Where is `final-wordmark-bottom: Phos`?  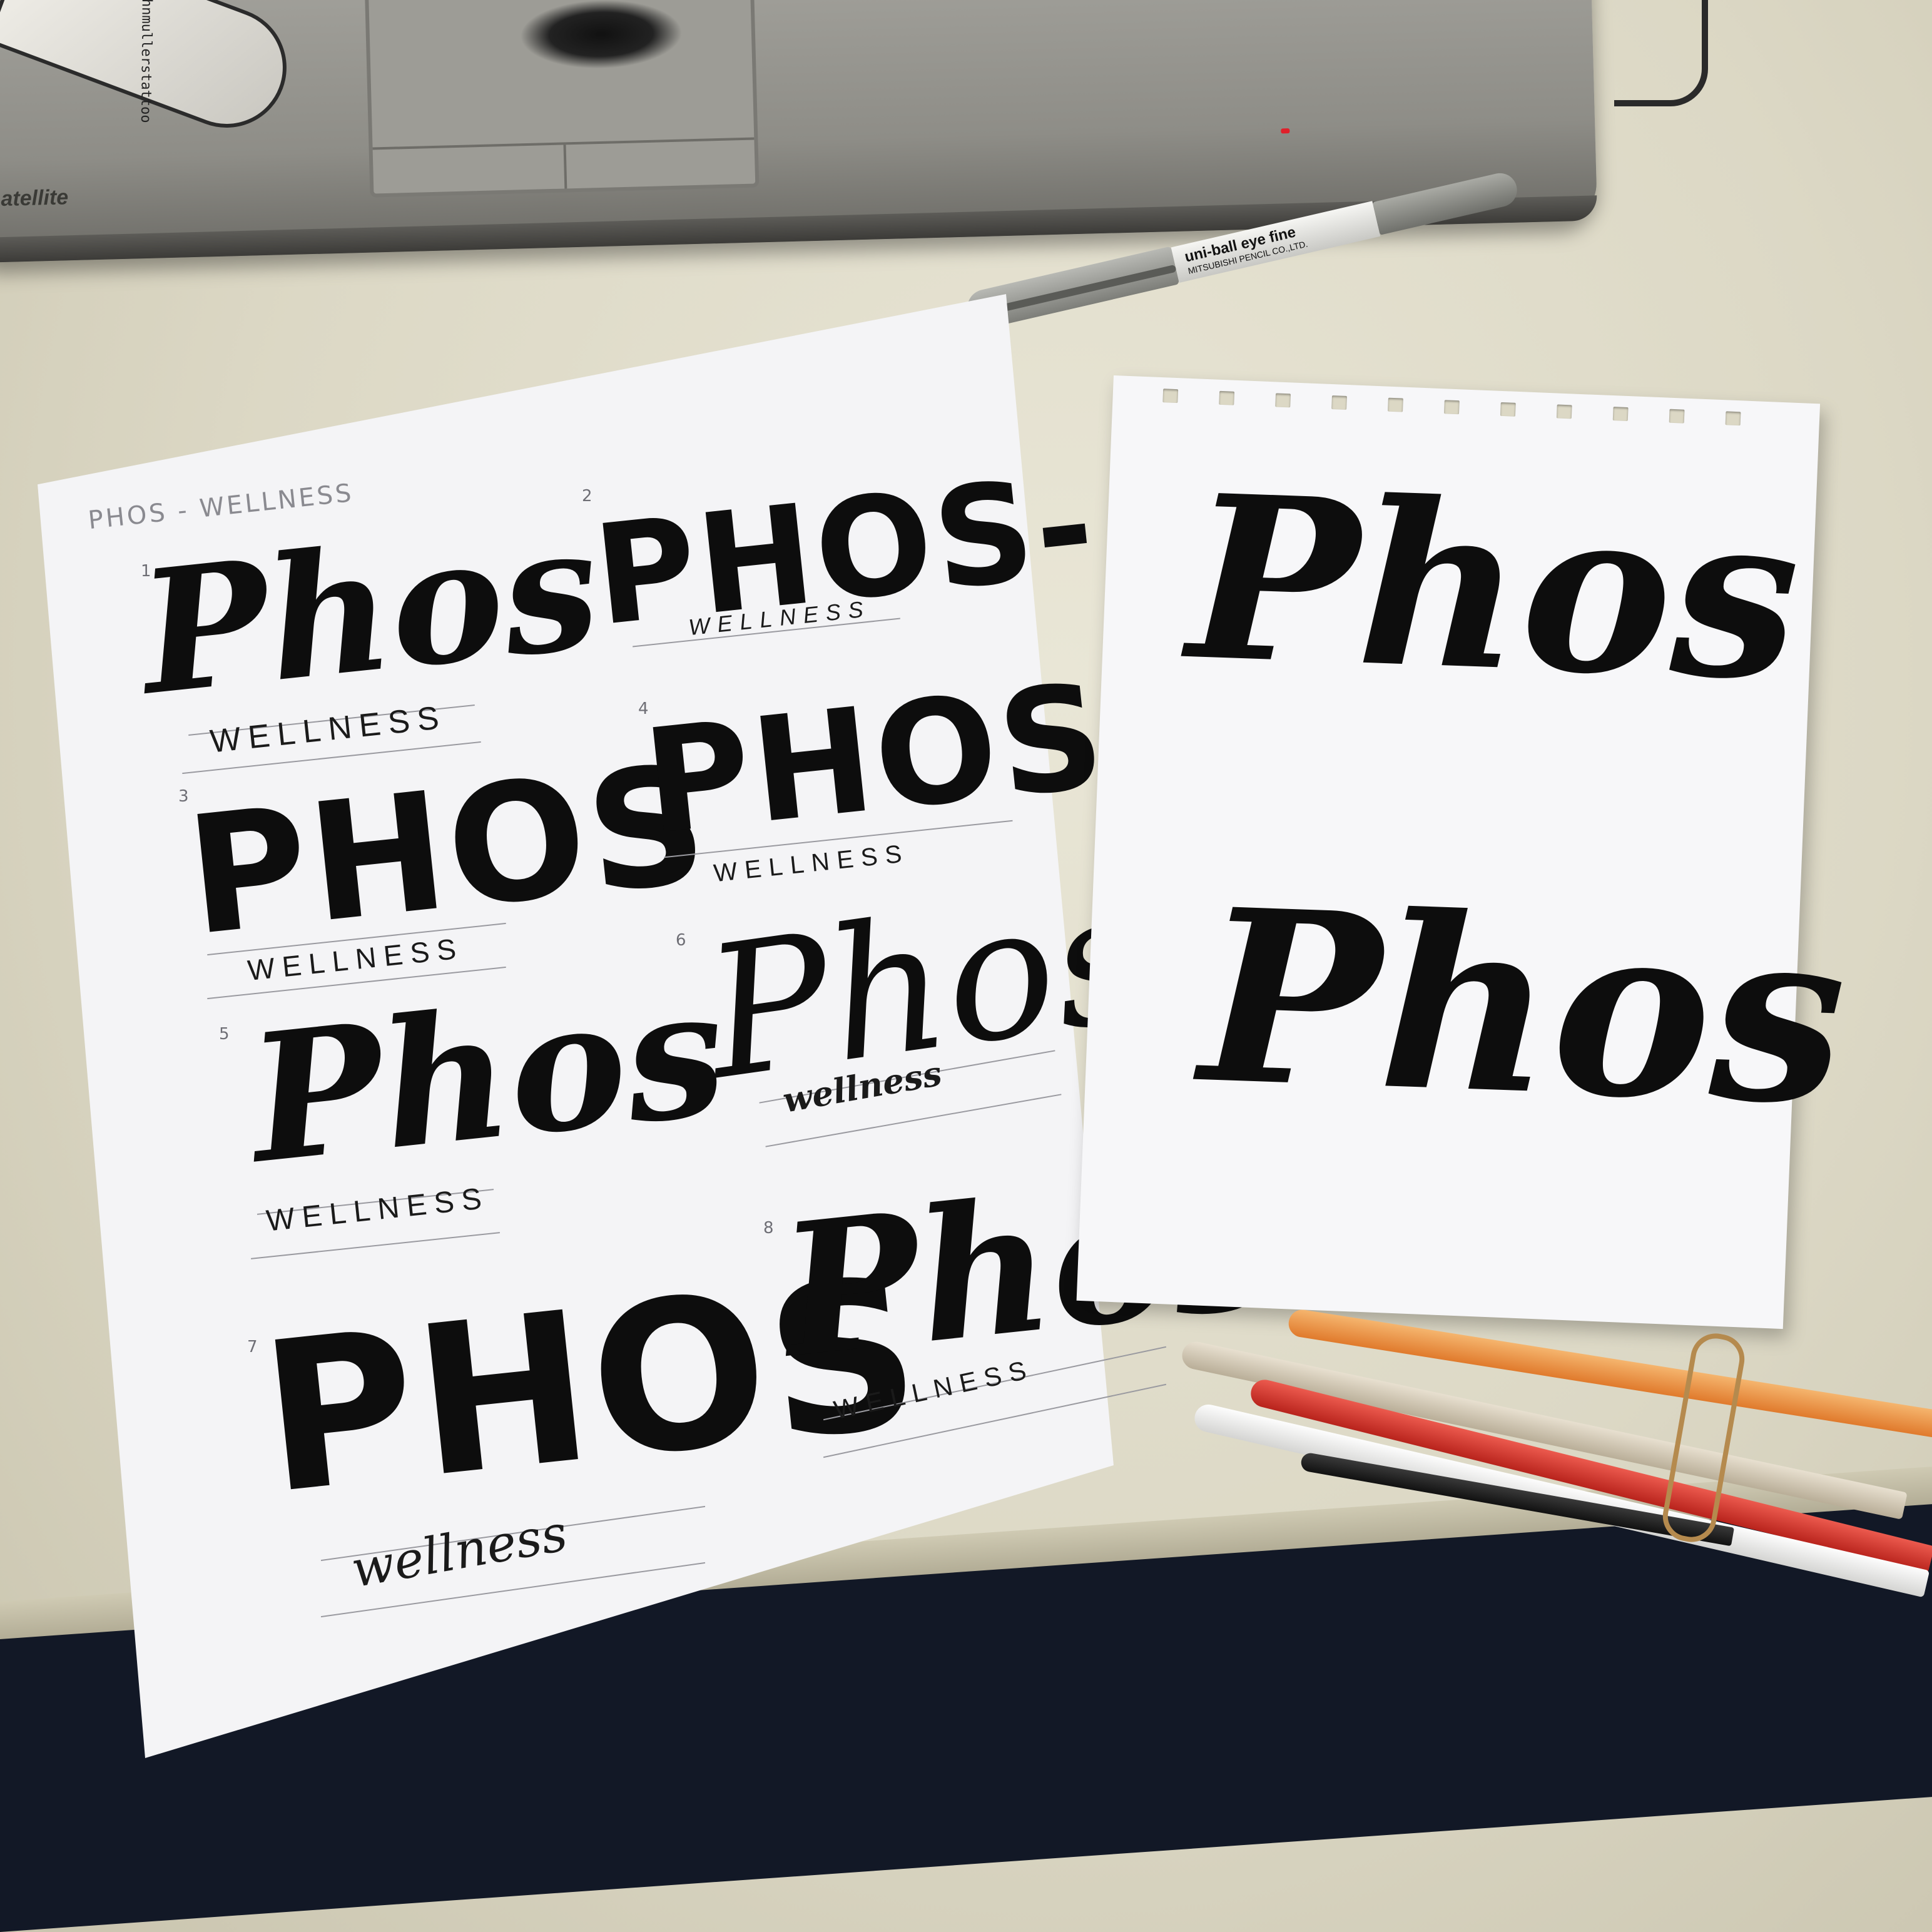
final-wordmark-bottom: Phos is located at coordinates (1523, 1007).